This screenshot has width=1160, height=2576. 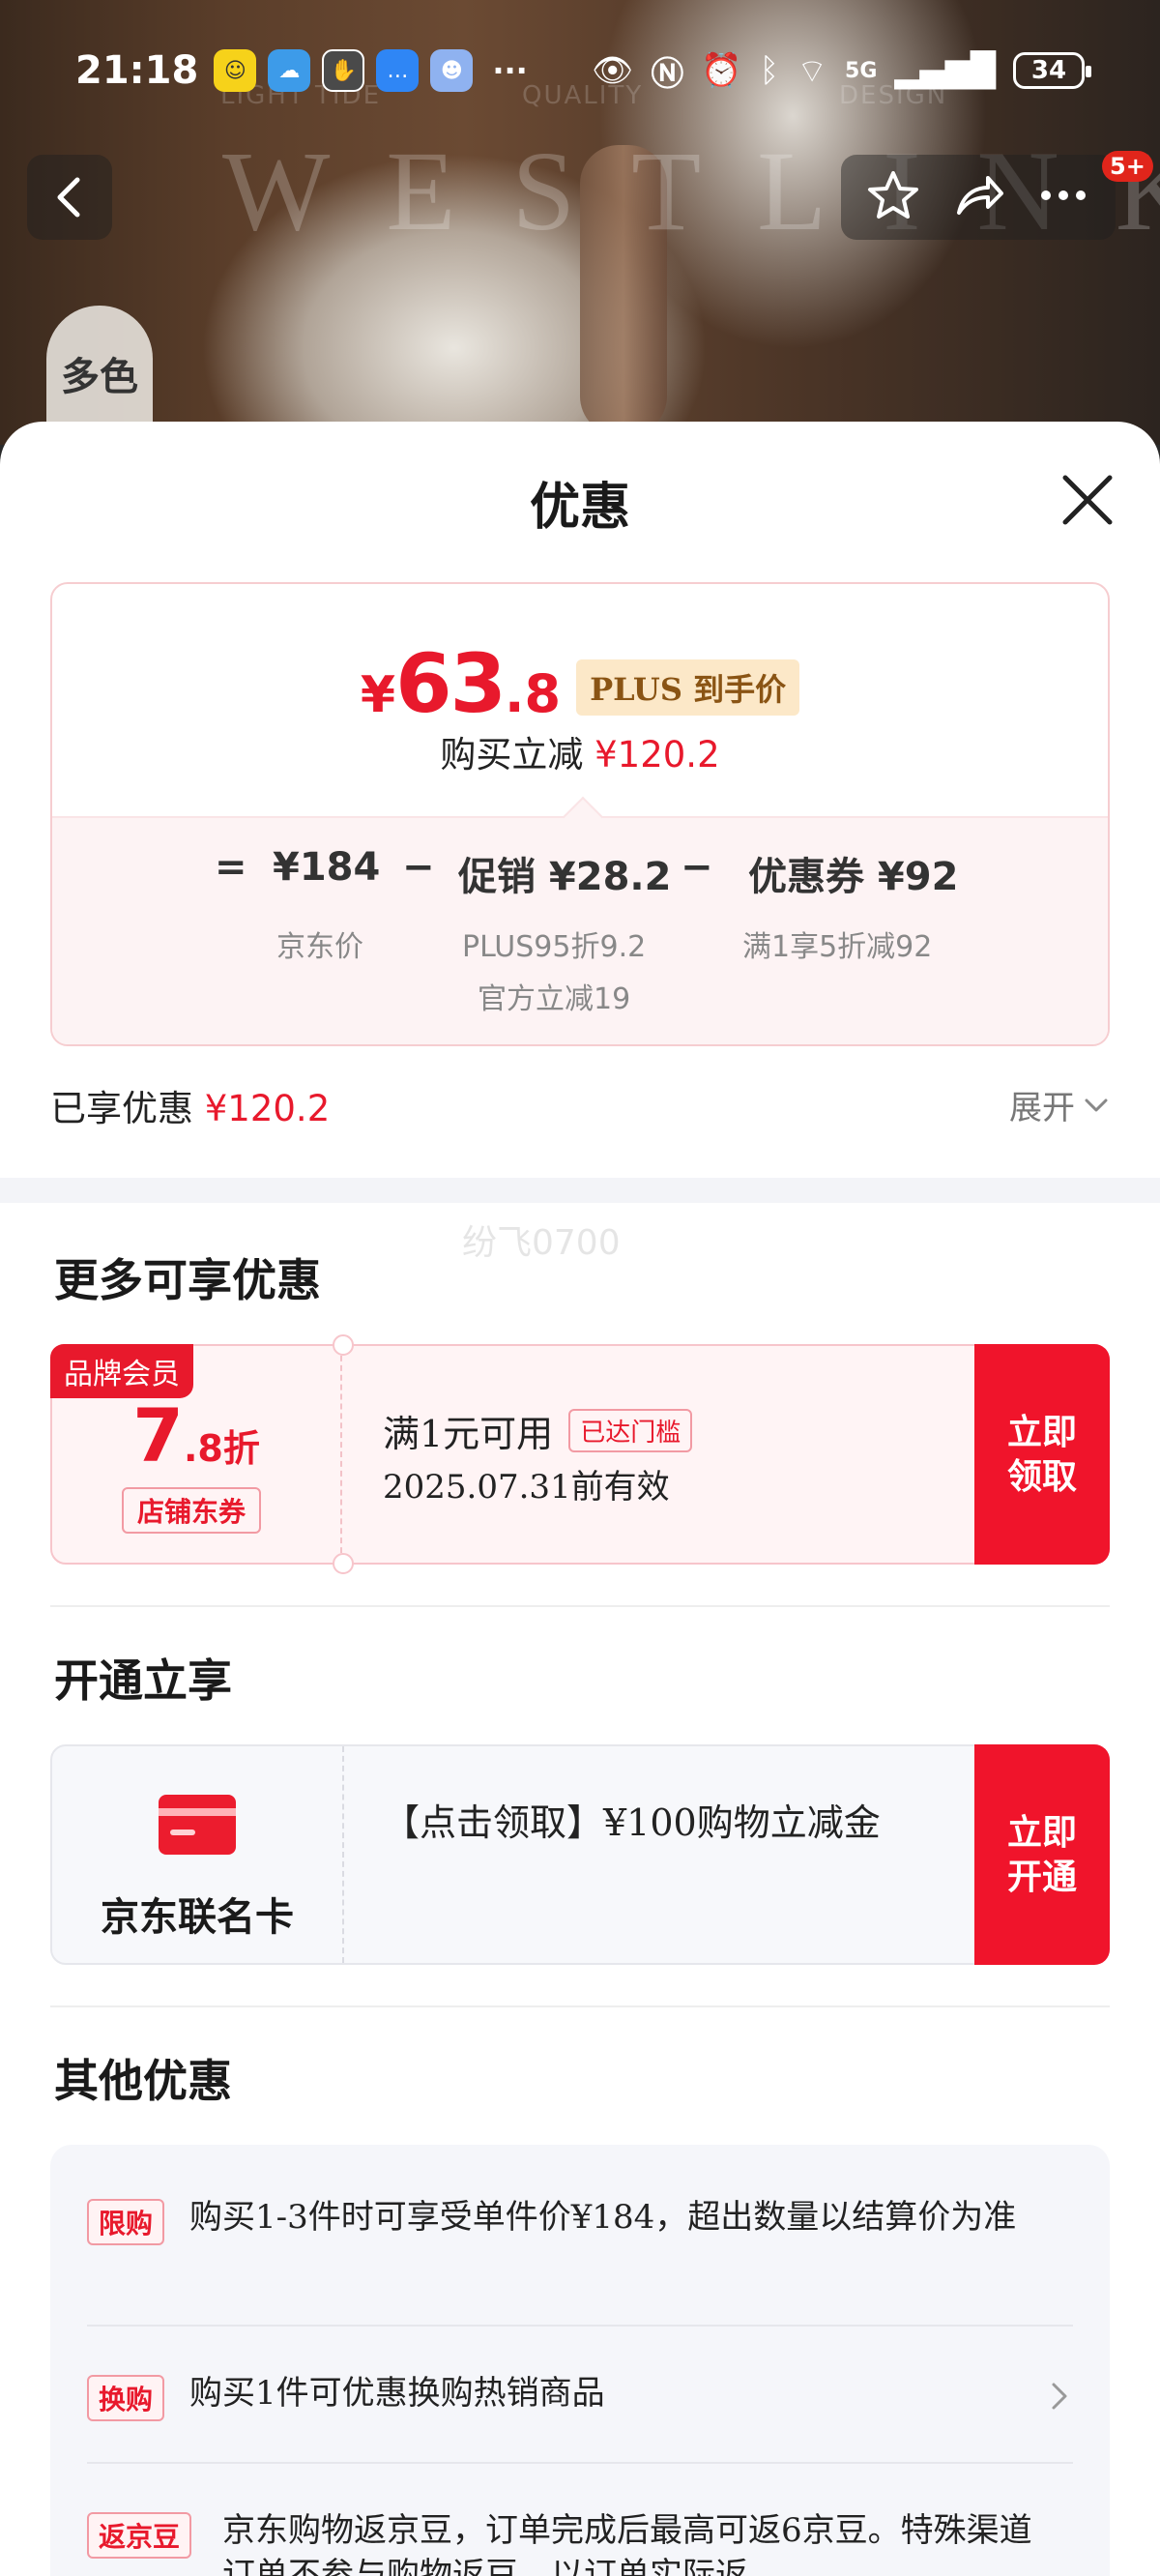 What do you see at coordinates (419, 867) in the screenshot?
I see `minus-sign-1: −` at bounding box center [419, 867].